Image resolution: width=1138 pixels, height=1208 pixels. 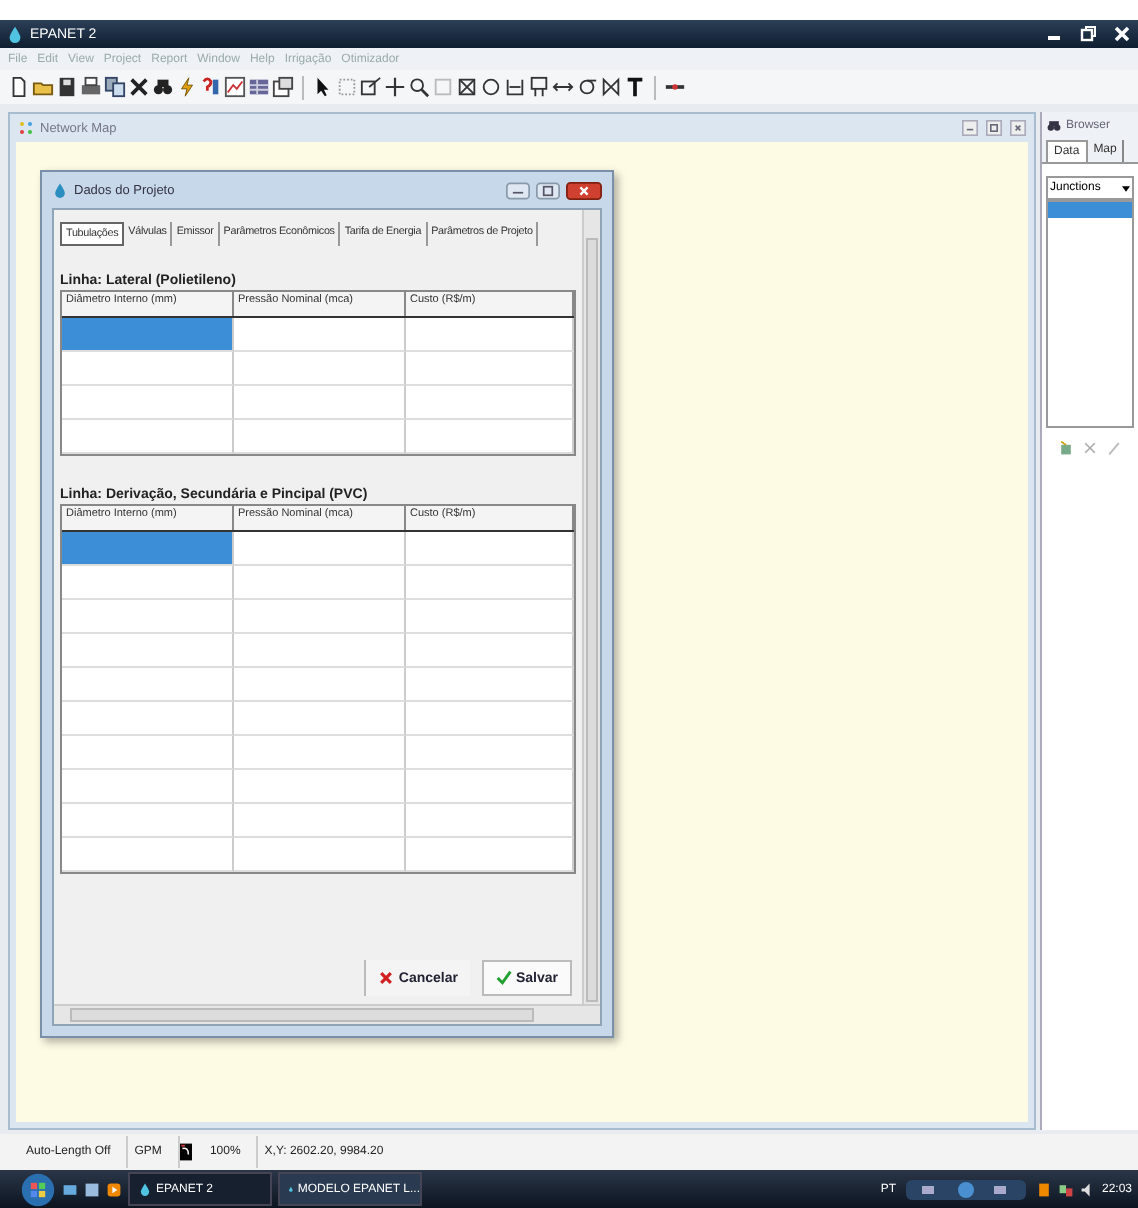 What do you see at coordinates (235, 87) in the screenshot?
I see `graph-icon` at bounding box center [235, 87].